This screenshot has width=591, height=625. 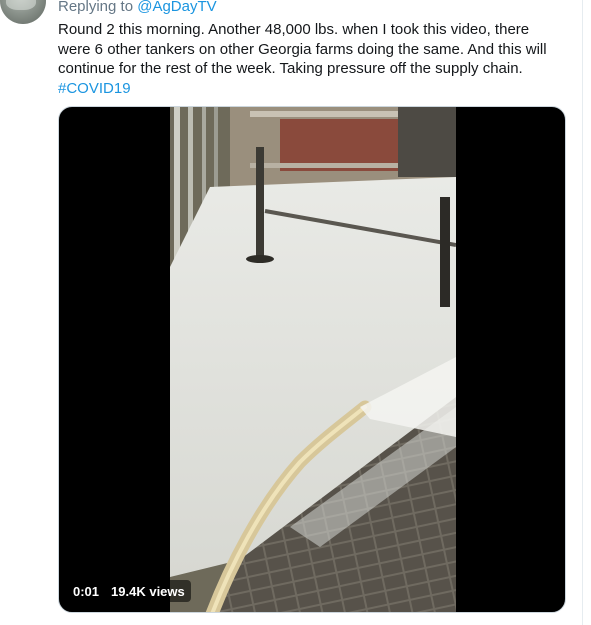 I want to click on column-divider, so click(x=582, y=312).